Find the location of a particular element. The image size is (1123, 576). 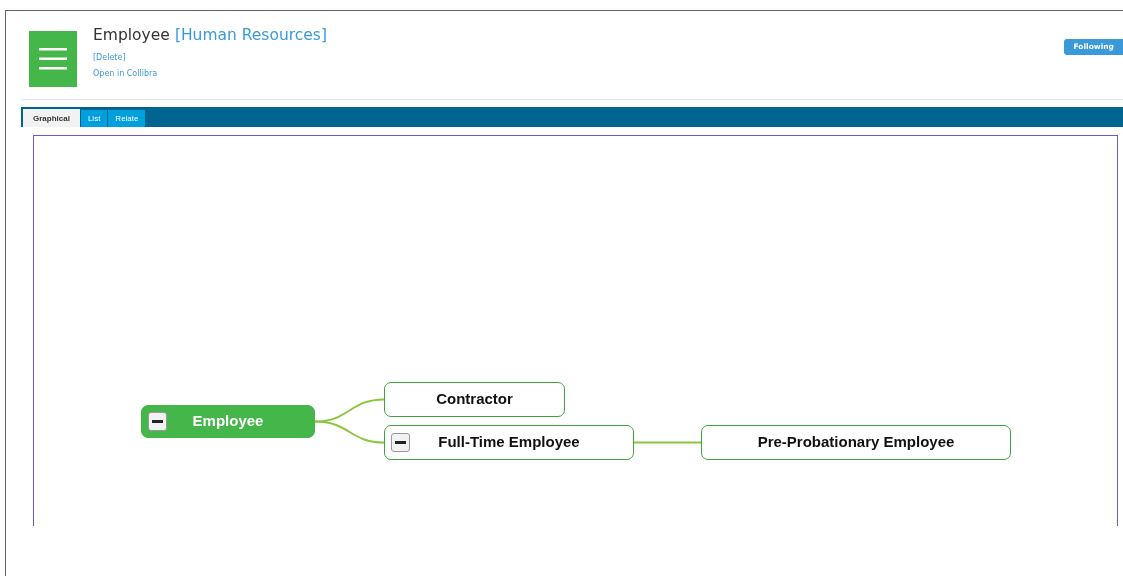

page-title: Employee is located at coordinates (131, 35).